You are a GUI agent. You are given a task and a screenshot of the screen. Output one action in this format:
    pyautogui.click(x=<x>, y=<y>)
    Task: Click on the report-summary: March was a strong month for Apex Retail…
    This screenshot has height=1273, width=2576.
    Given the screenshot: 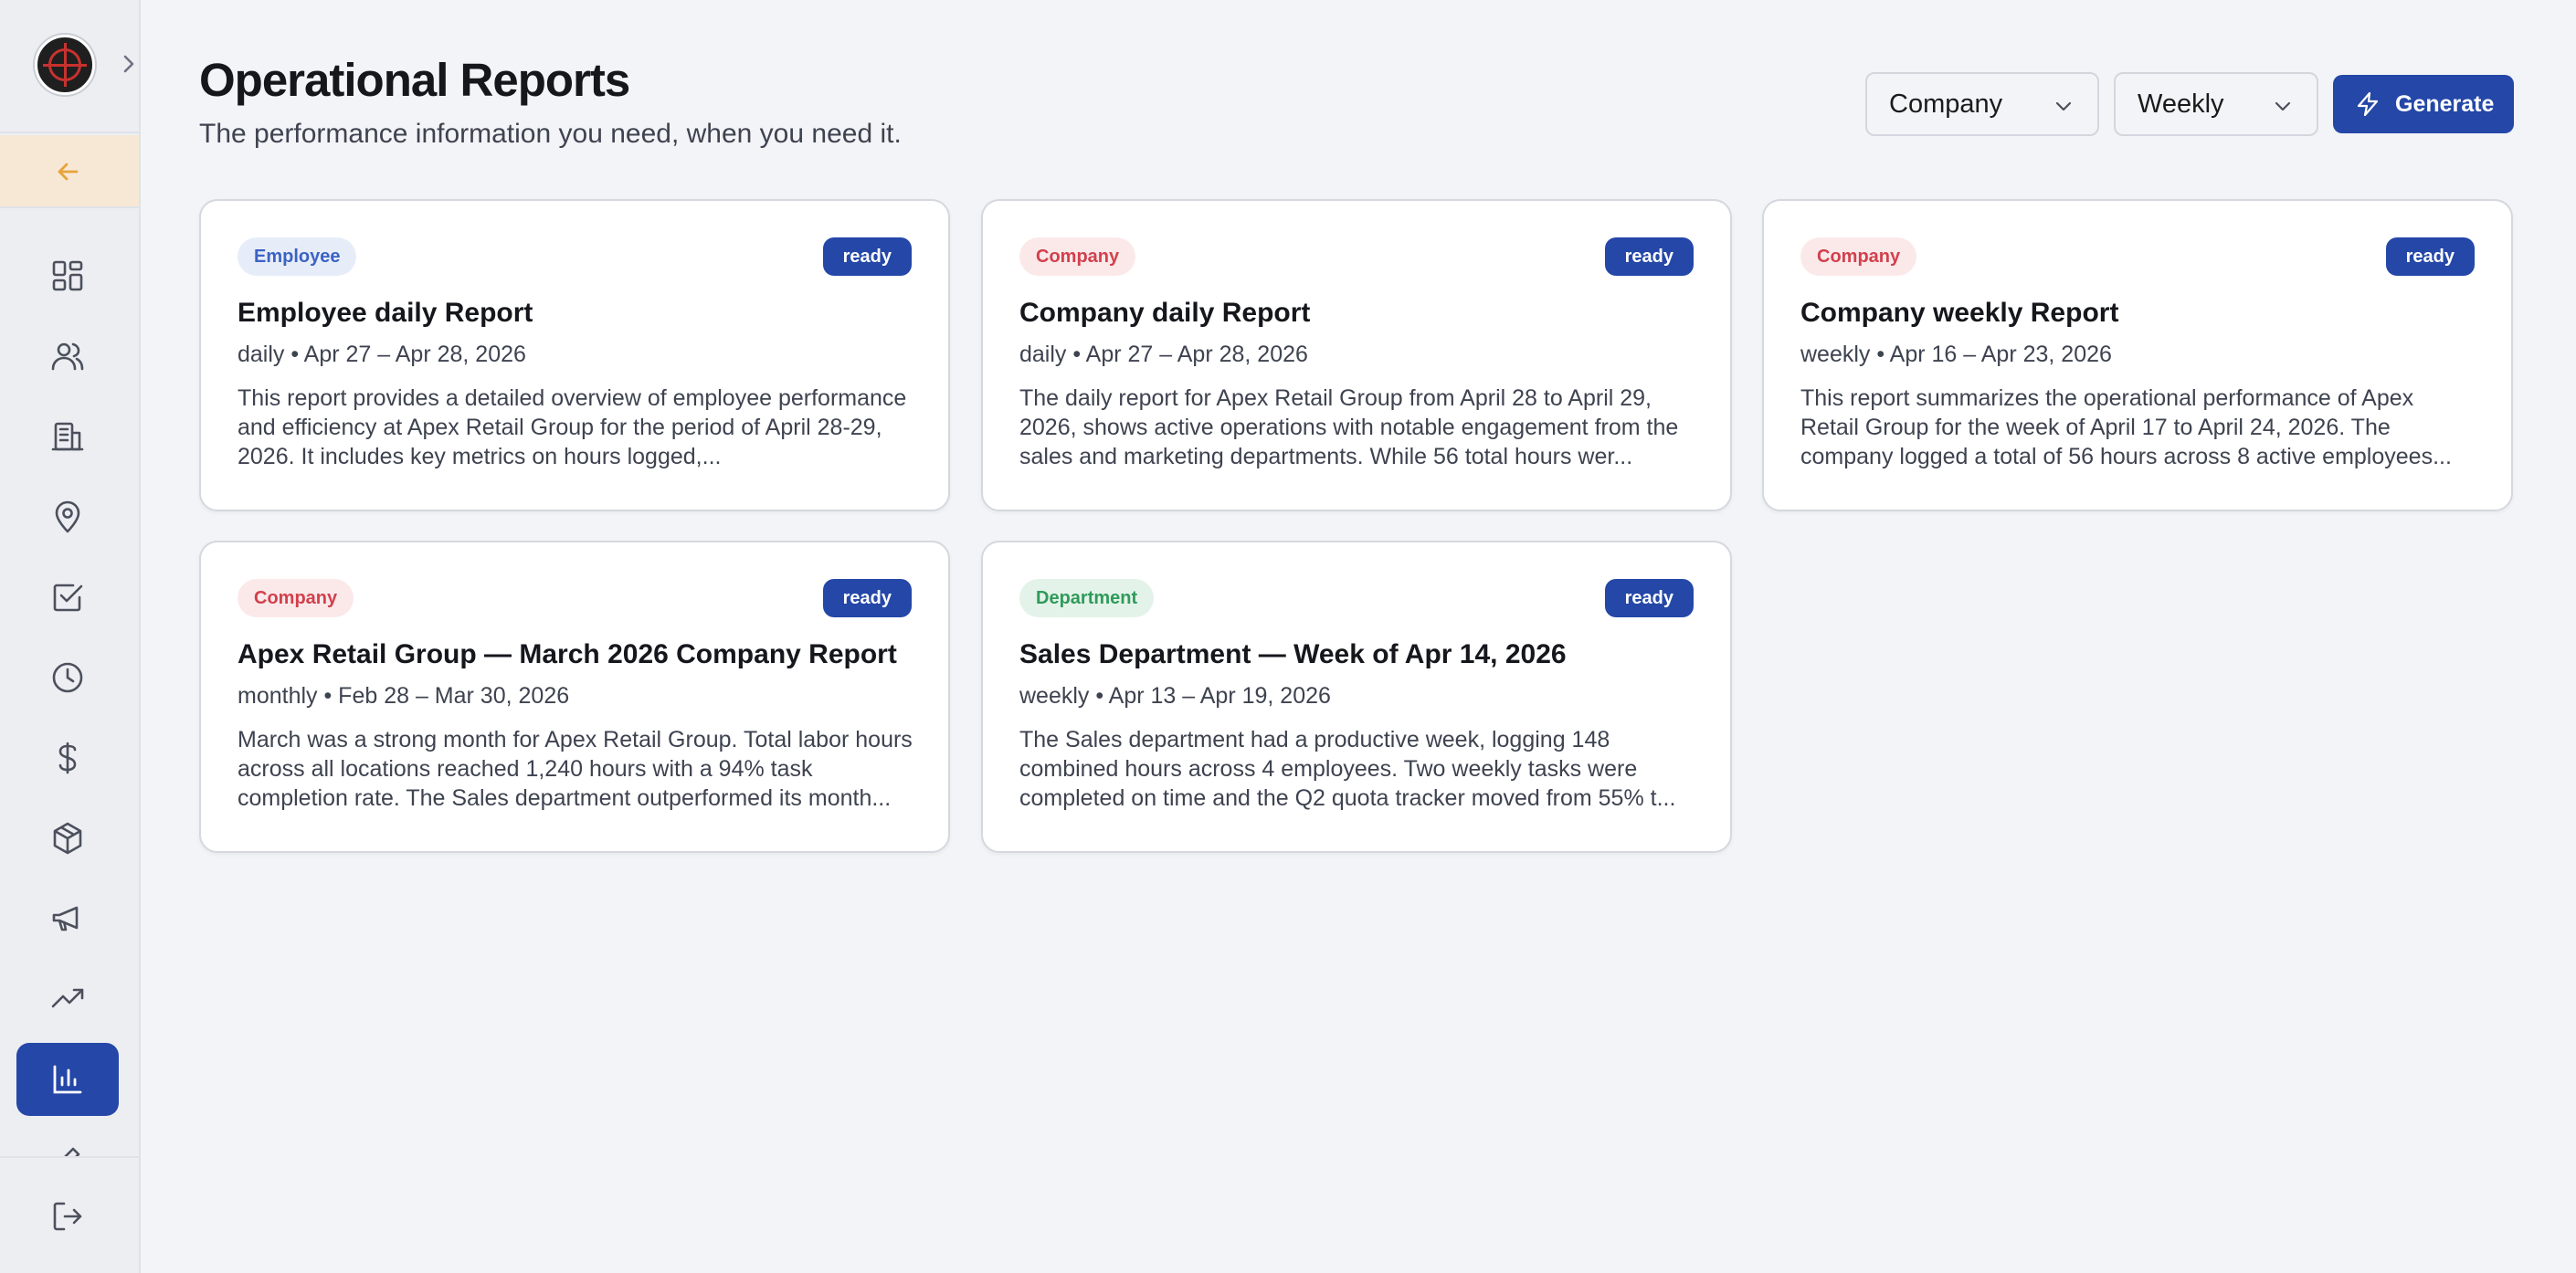 What is the action you would take?
    pyautogui.click(x=575, y=769)
    